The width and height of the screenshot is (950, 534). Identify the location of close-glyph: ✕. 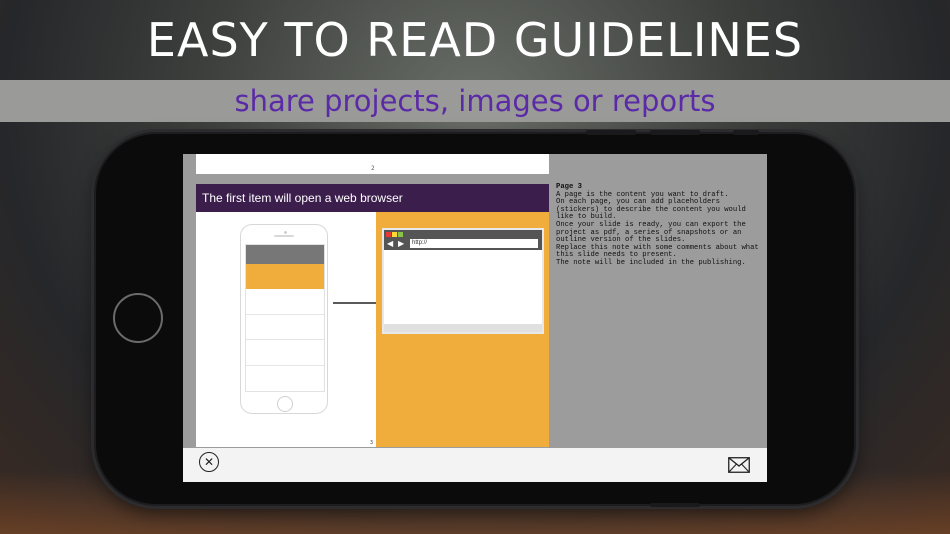
(209, 462).